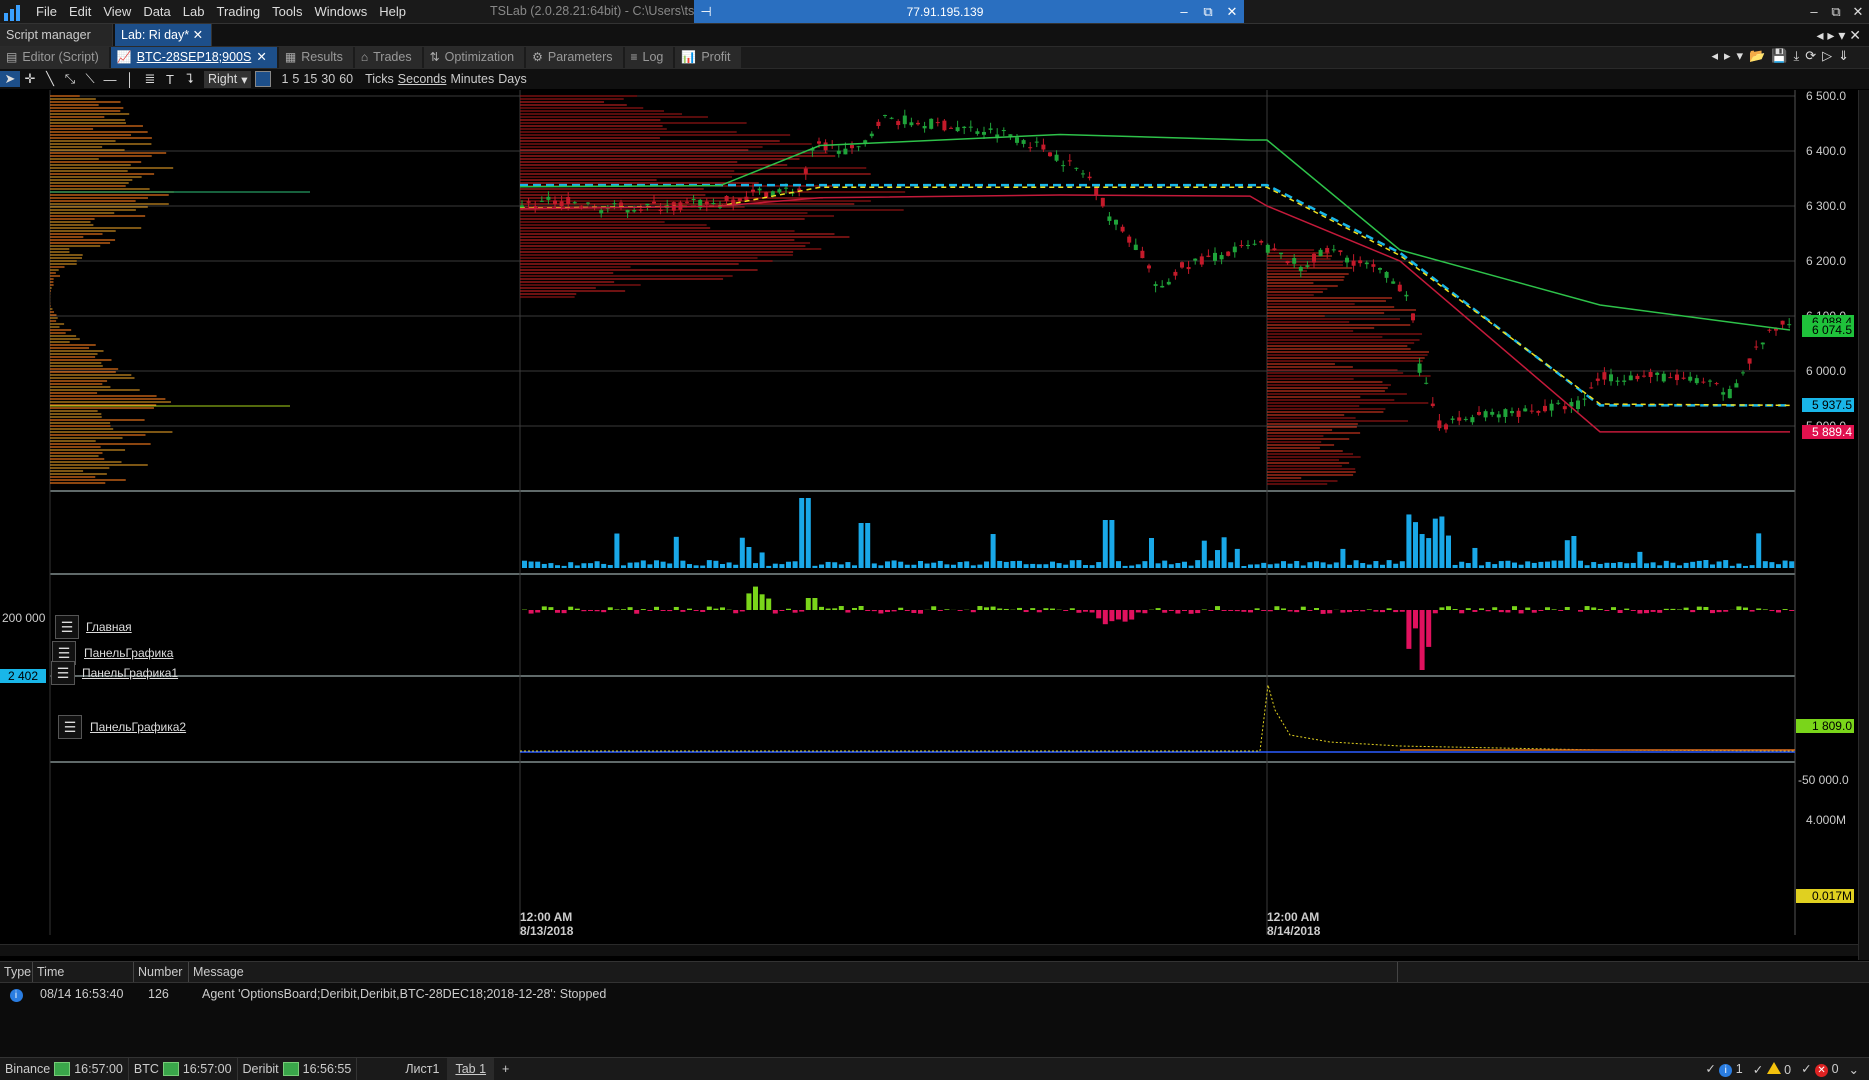 The image size is (1869, 1080). I want to click on close-all-icon: ✕, so click(1855, 35).